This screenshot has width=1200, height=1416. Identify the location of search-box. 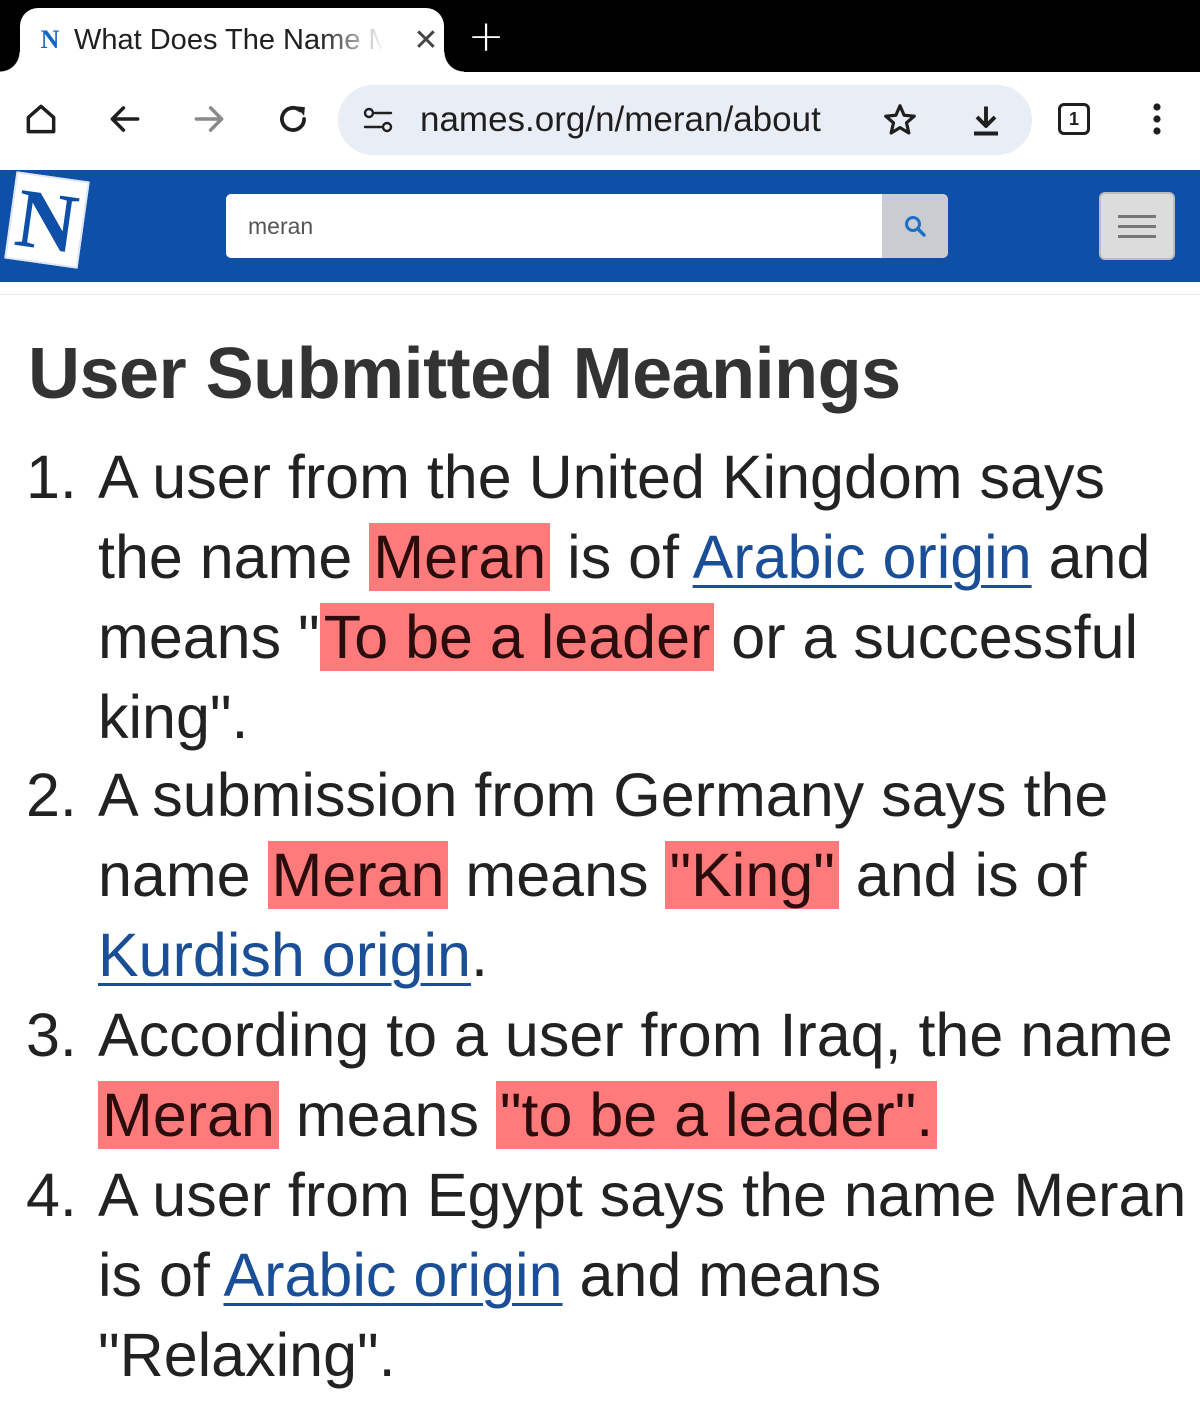
(555, 226).